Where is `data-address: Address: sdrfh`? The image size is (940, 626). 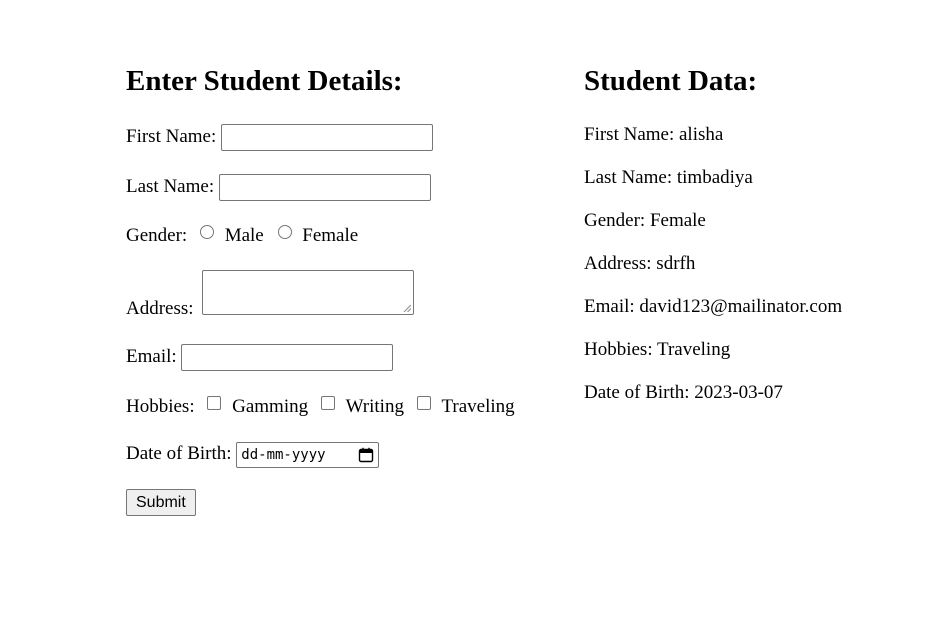
data-address: Address: sdrfh is located at coordinates (640, 263).